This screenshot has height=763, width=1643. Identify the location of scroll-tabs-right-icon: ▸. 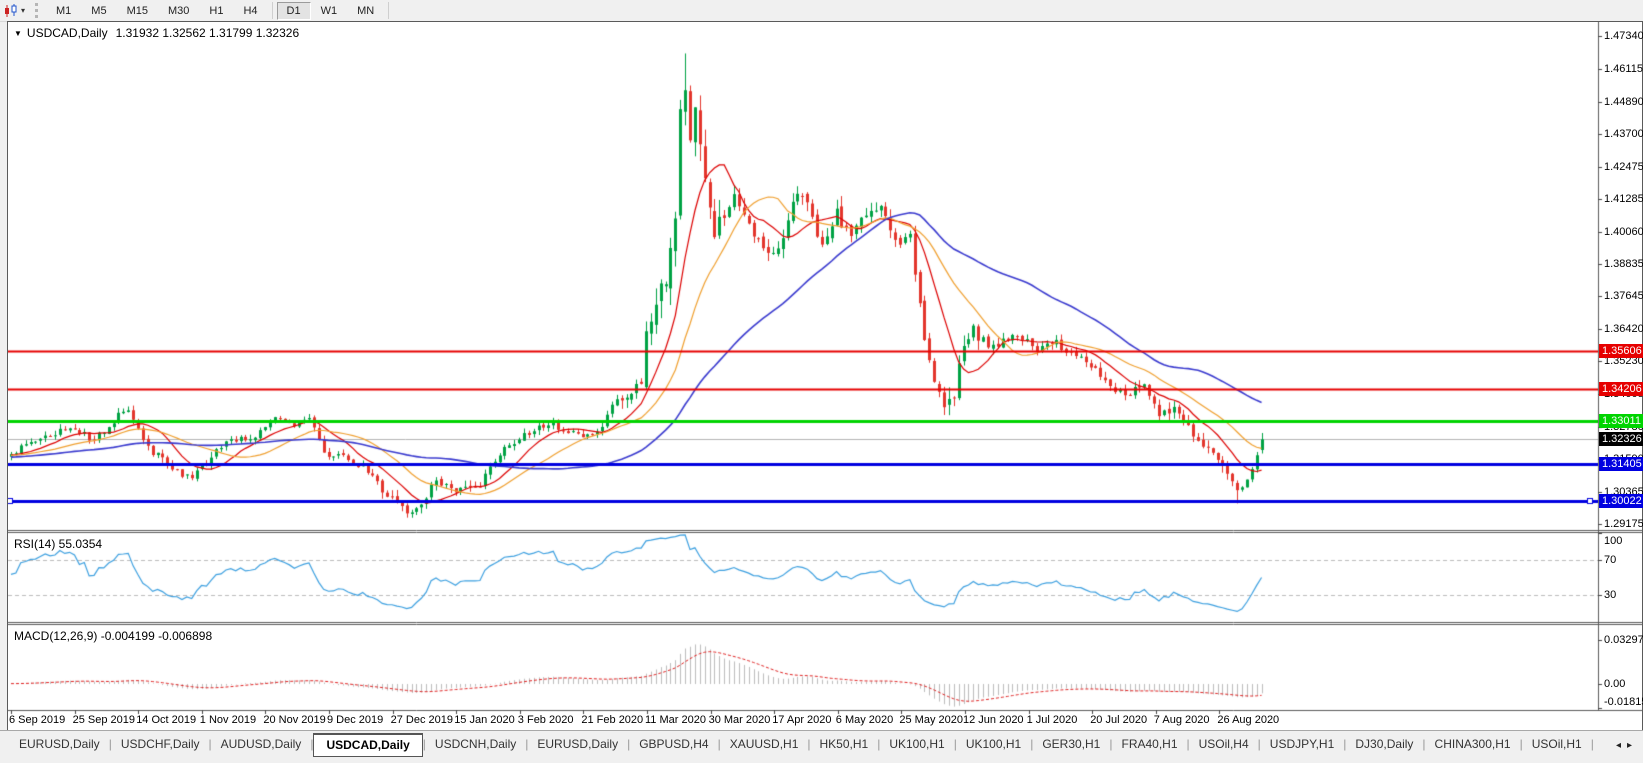
(1632, 745).